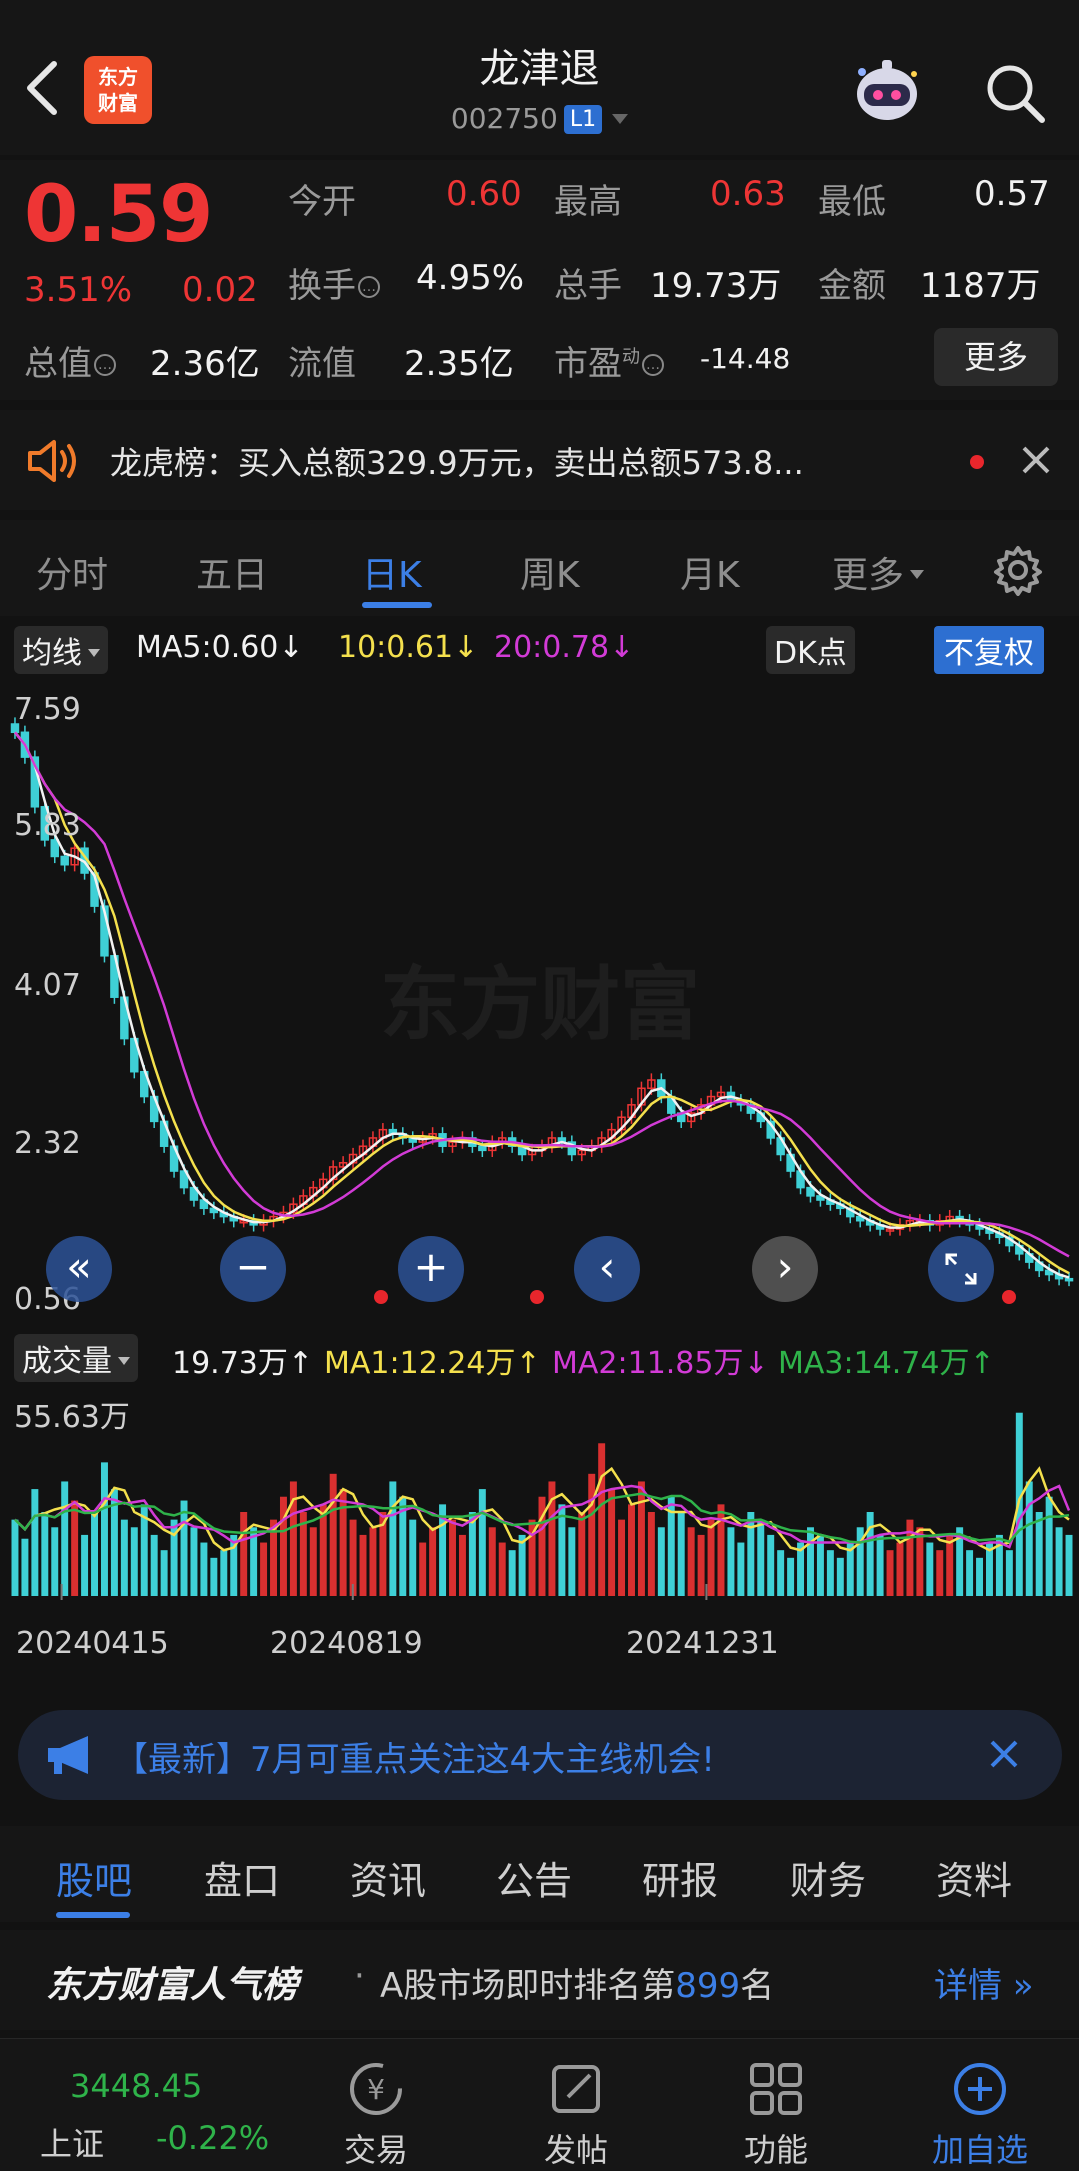  What do you see at coordinates (388, 1877) in the screenshot?
I see `tab-news: 资讯` at bounding box center [388, 1877].